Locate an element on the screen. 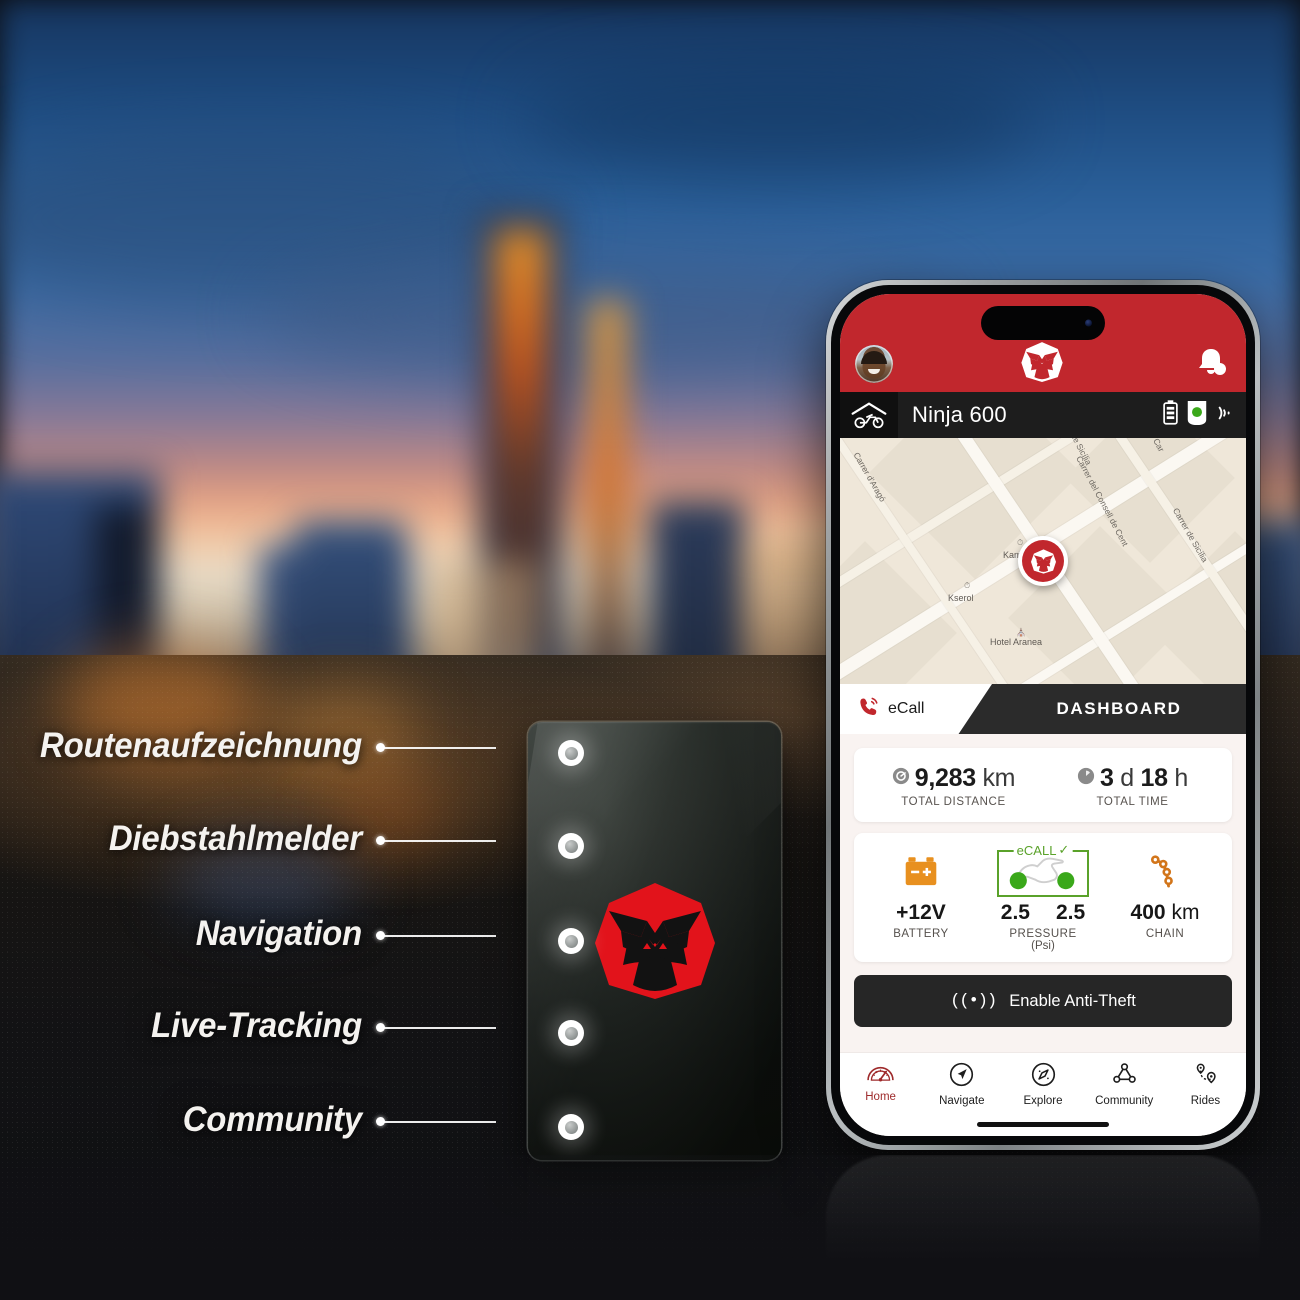 The height and width of the screenshot is (1300, 1300). pressure-front-value: 2.5 is located at coordinates (1015, 912).